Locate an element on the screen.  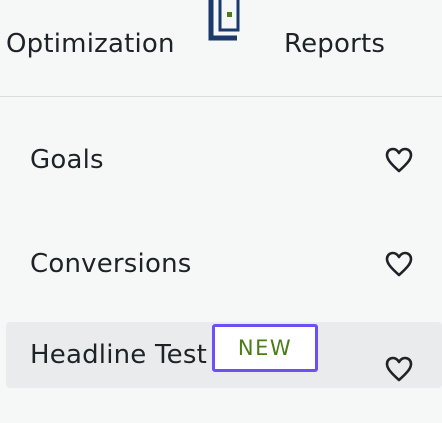
drag-handle-icon is located at coordinates (226, 23).